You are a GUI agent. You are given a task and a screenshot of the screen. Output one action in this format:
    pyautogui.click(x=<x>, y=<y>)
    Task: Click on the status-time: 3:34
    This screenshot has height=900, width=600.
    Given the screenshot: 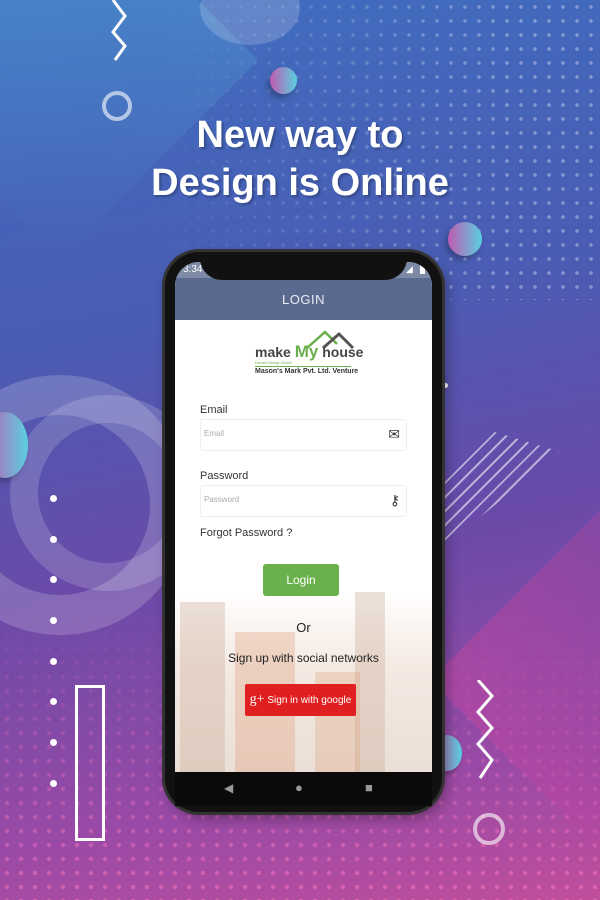 What is the action you would take?
    pyautogui.click(x=193, y=269)
    